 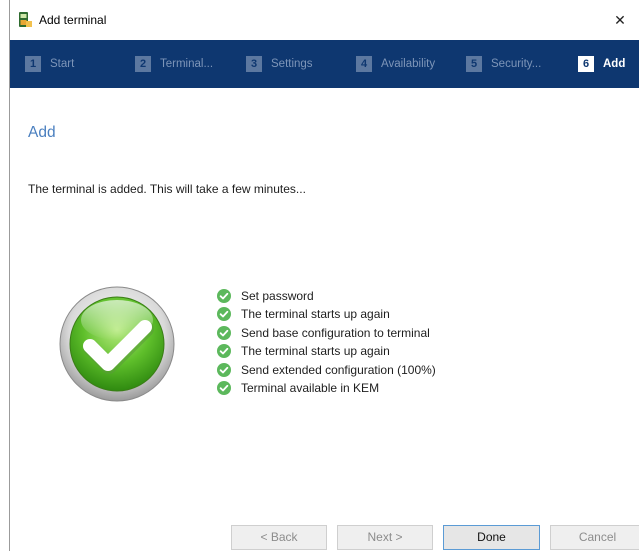 I want to click on step-number: 4, so click(x=364, y=64).